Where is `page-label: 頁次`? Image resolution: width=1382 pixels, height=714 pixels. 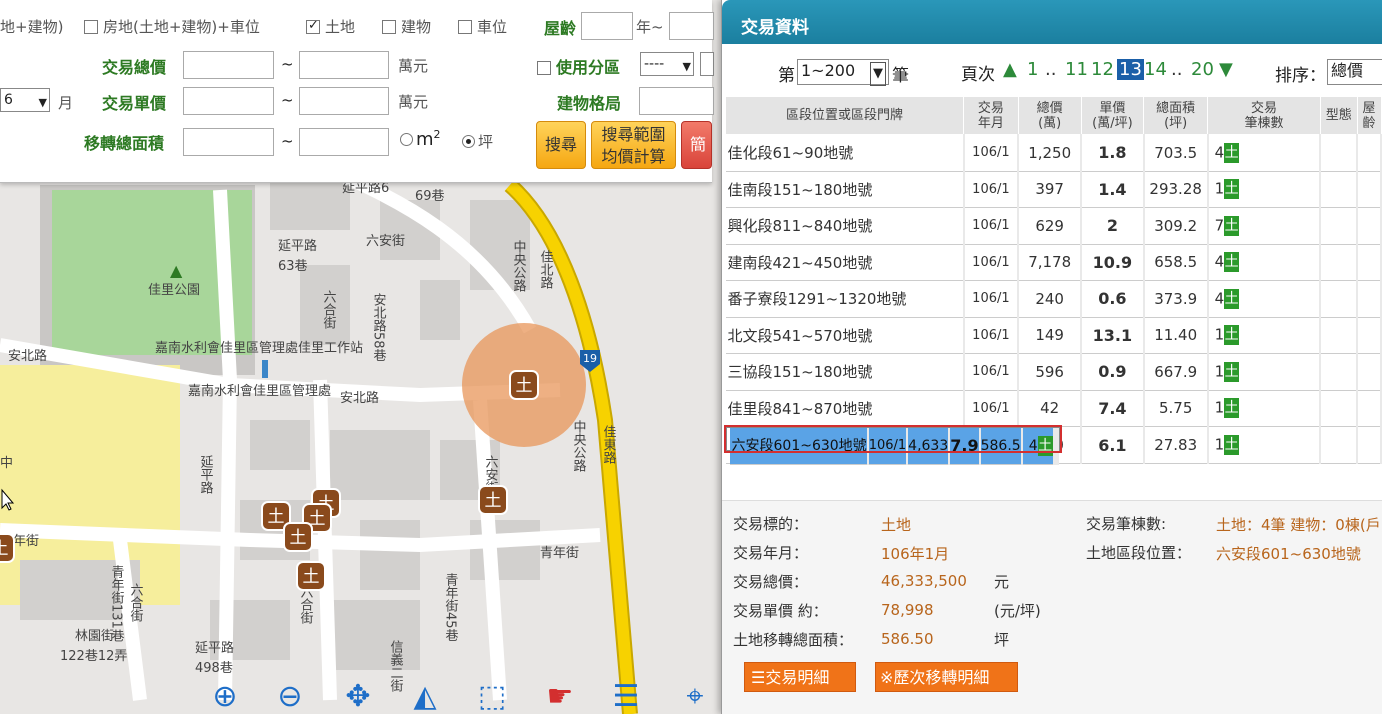
page-label: 頁次 is located at coordinates (978, 75).